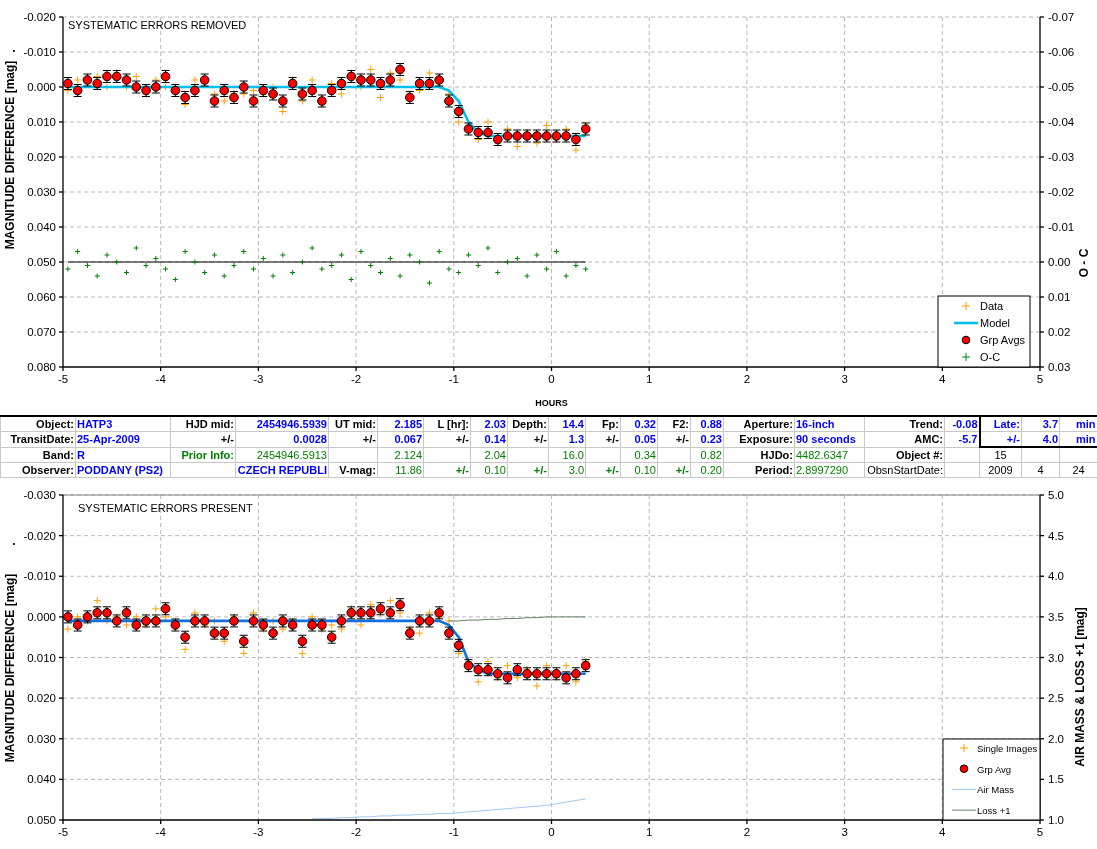  I want to click on legend-label: Loss +1, so click(994, 811).